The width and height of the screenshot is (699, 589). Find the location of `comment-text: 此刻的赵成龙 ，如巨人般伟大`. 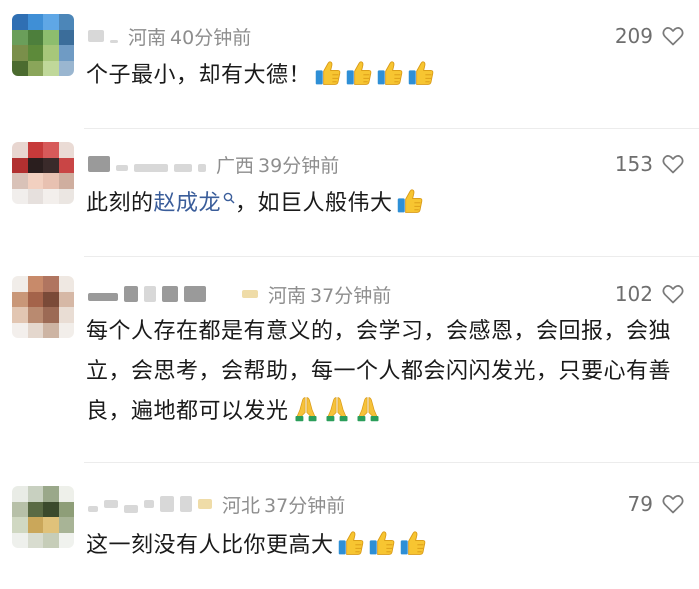

comment-text: 此刻的赵成龙 ，如巨人般伟大 is located at coordinates (386, 204).